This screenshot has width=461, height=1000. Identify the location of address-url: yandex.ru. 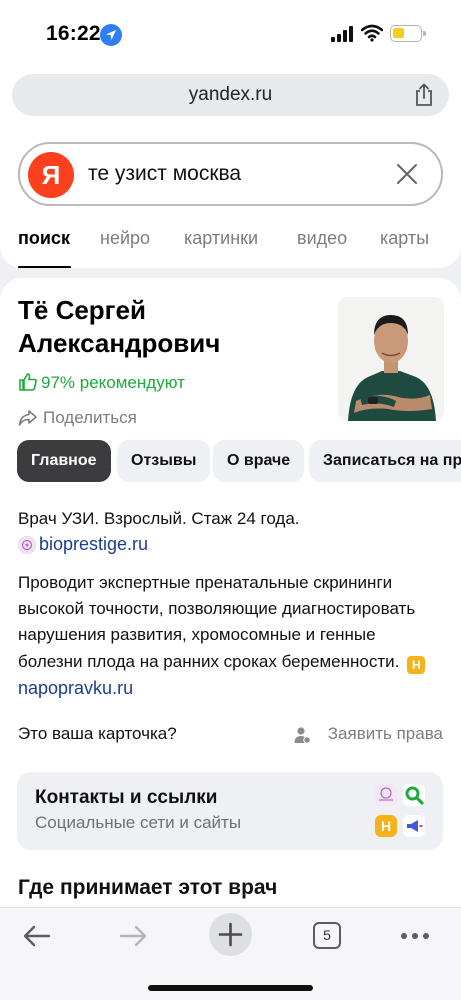
(230, 95).